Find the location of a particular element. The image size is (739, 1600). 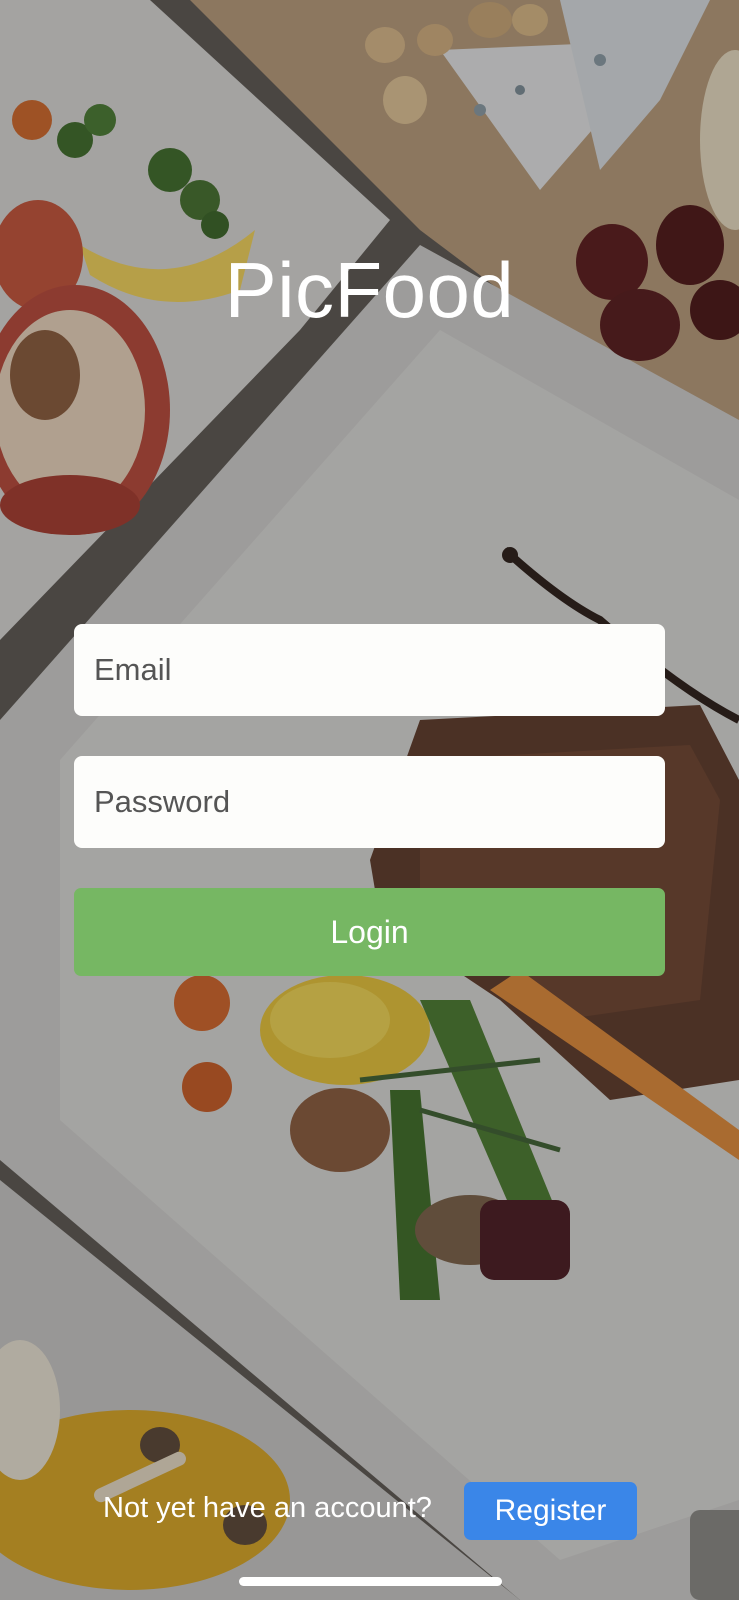

register-prompt: Not yet have an account? is located at coordinates (267, 1508).